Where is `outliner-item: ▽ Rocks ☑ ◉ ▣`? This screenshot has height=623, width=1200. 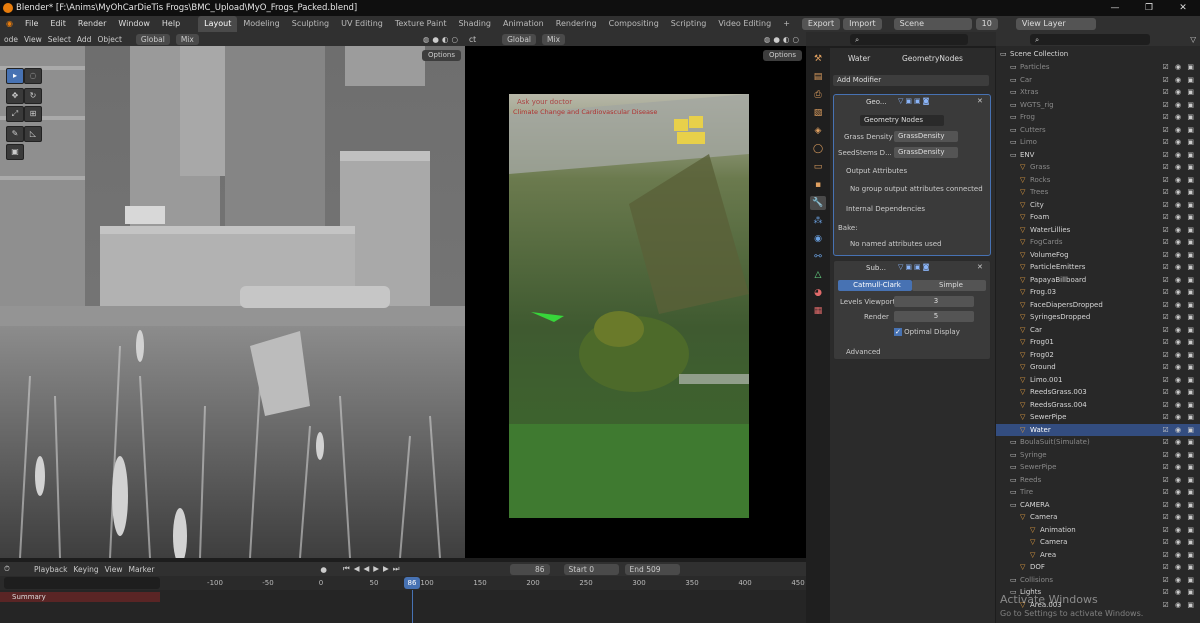 outliner-item: ▽ Rocks ☑ ◉ ▣ is located at coordinates (1098, 180).